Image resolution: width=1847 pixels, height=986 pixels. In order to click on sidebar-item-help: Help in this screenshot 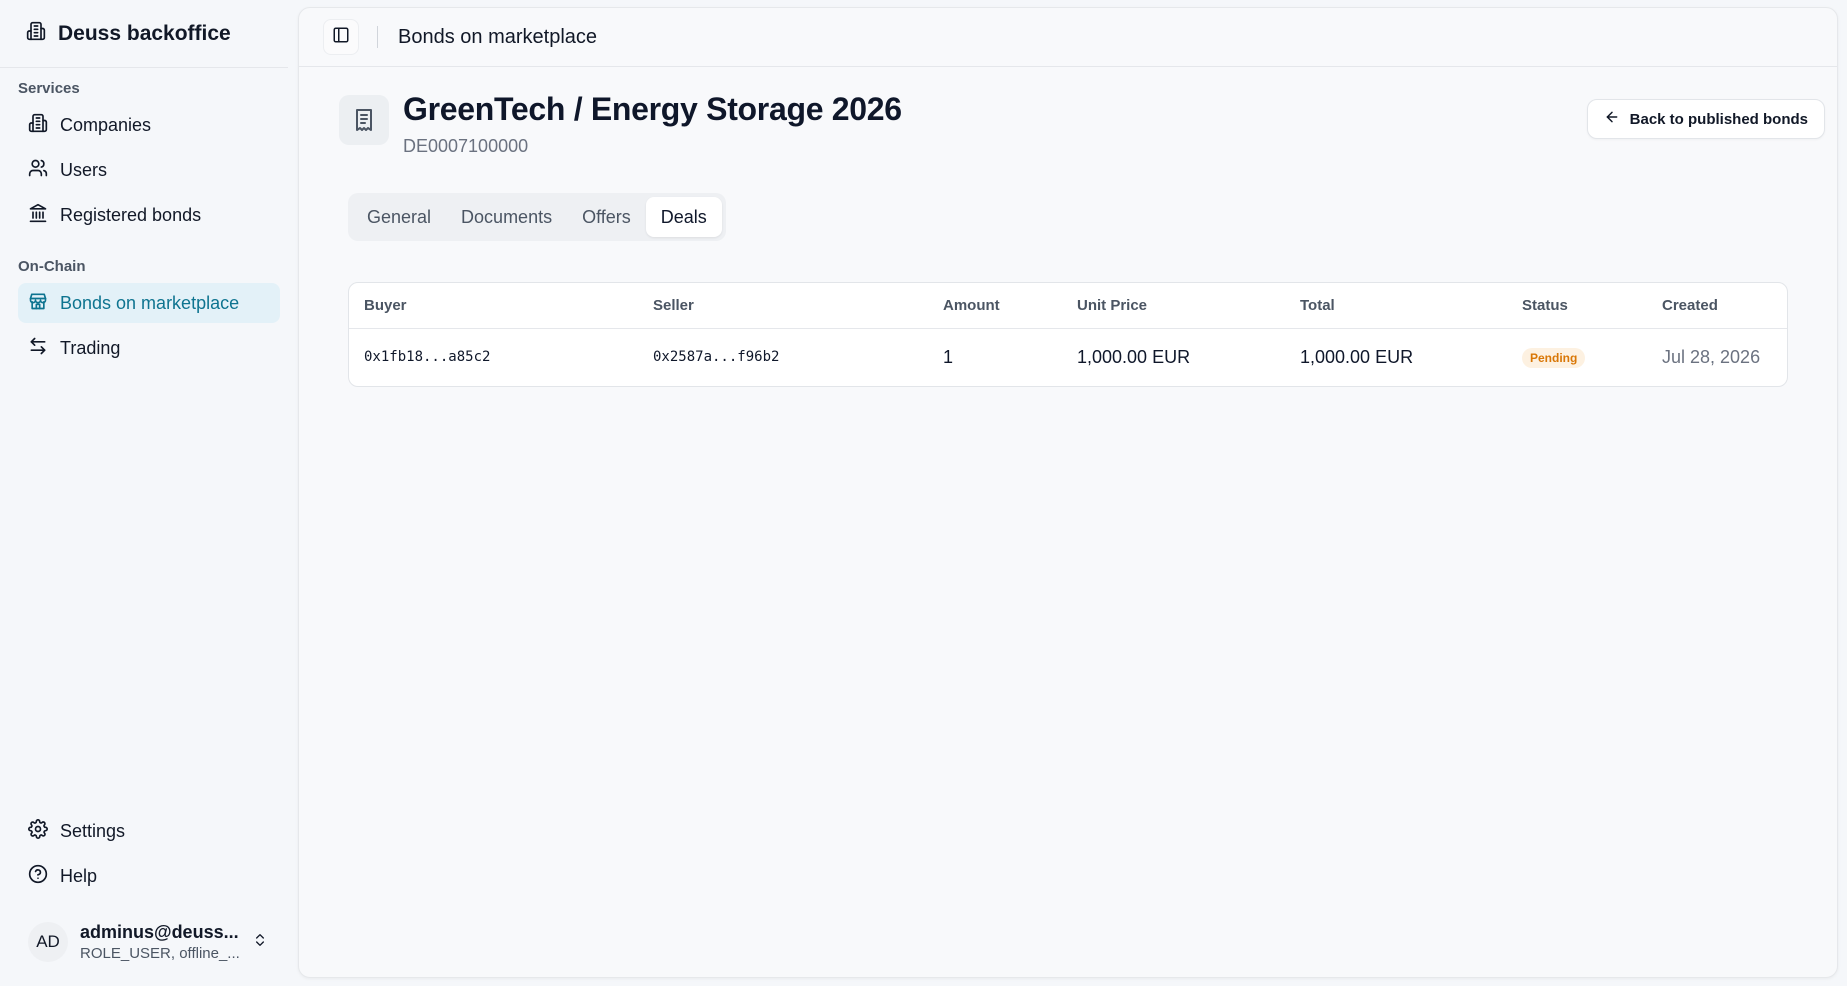, I will do `click(149, 876)`.